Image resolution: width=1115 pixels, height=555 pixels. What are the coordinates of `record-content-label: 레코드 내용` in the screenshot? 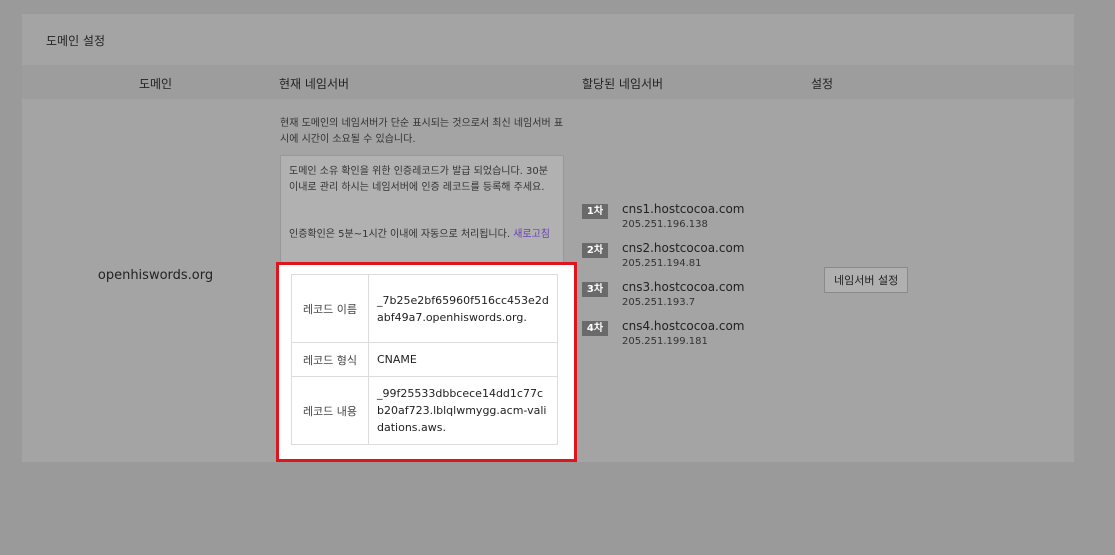 It's located at (330, 410).